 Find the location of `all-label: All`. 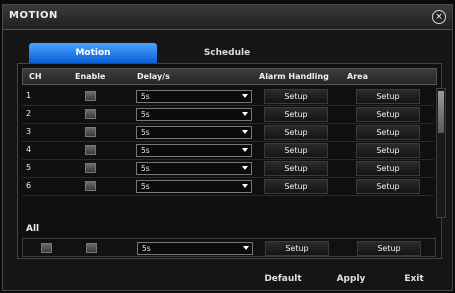

all-label: All is located at coordinates (33, 229).